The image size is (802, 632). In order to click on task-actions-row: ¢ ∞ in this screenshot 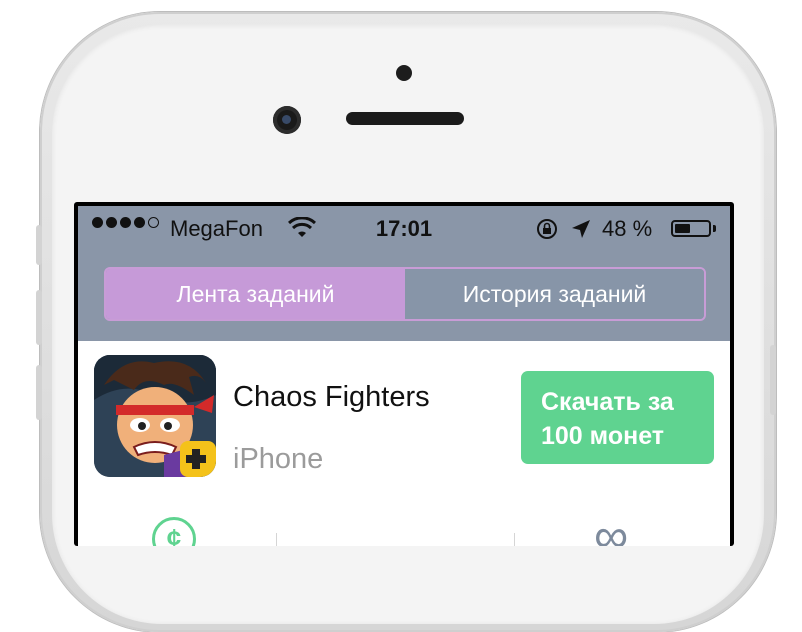, I will do `click(404, 518)`.